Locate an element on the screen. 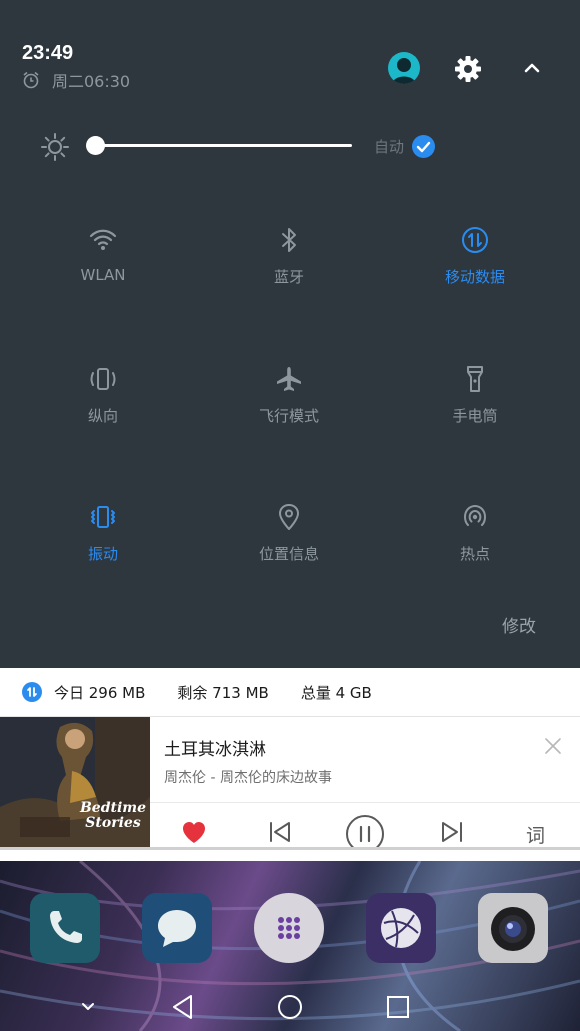  tile-mobile-data: 移动数据 is located at coordinates (475, 274).